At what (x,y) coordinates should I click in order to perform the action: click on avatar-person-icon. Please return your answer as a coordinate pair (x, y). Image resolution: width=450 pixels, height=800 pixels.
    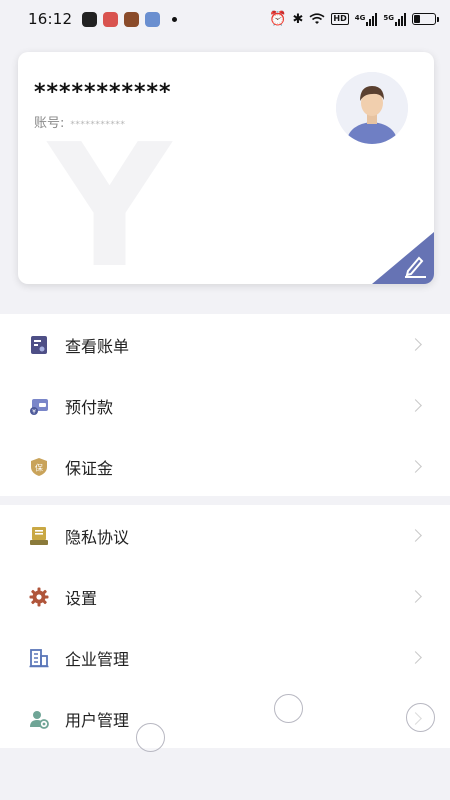
    Looking at the image, I should click on (372, 108).